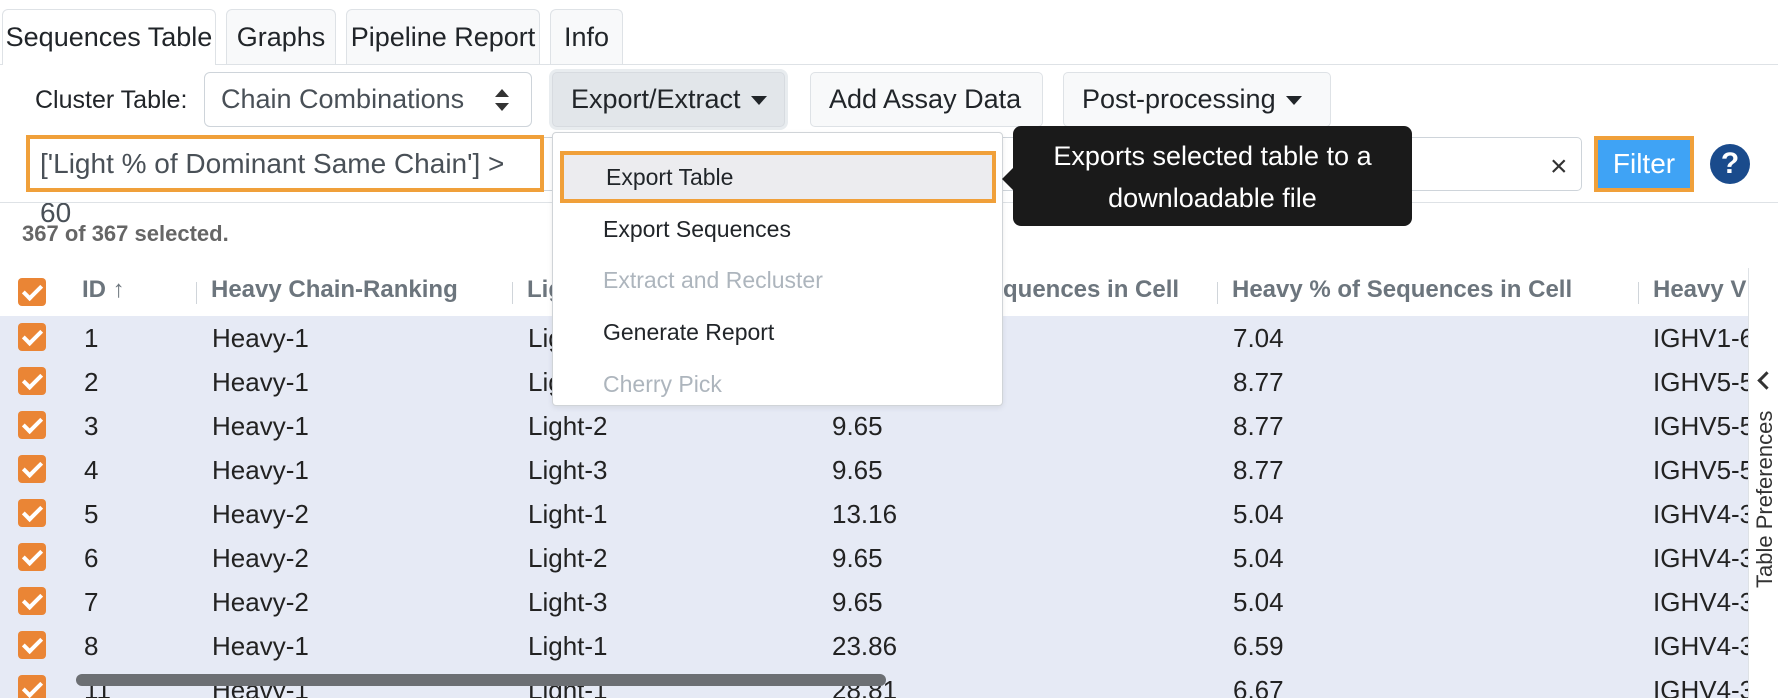 Image resolution: width=1778 pixels, height=698 pixels. I want to click on menu-item-generate-report: Generate Report, so click(777, 332).